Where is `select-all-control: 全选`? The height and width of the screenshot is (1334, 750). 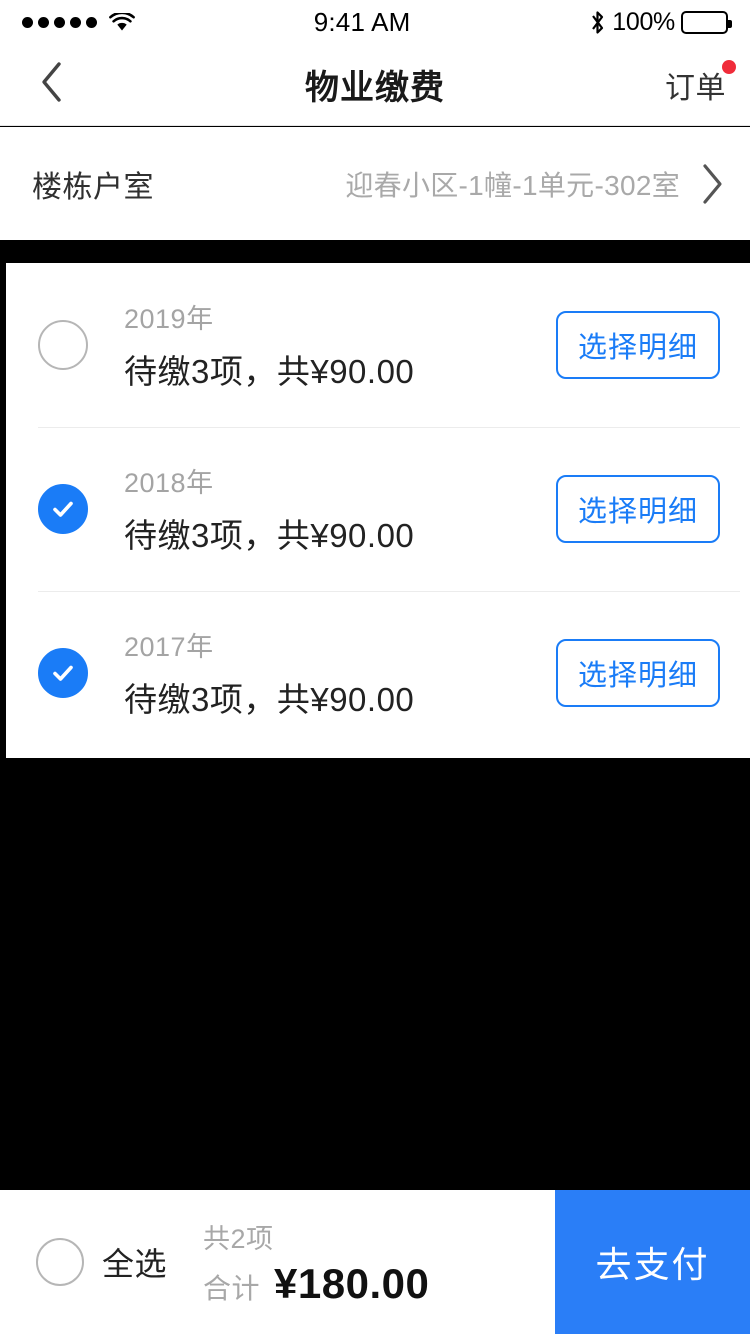
select-all-control: 全选 is located at coordinates (83, 1262).